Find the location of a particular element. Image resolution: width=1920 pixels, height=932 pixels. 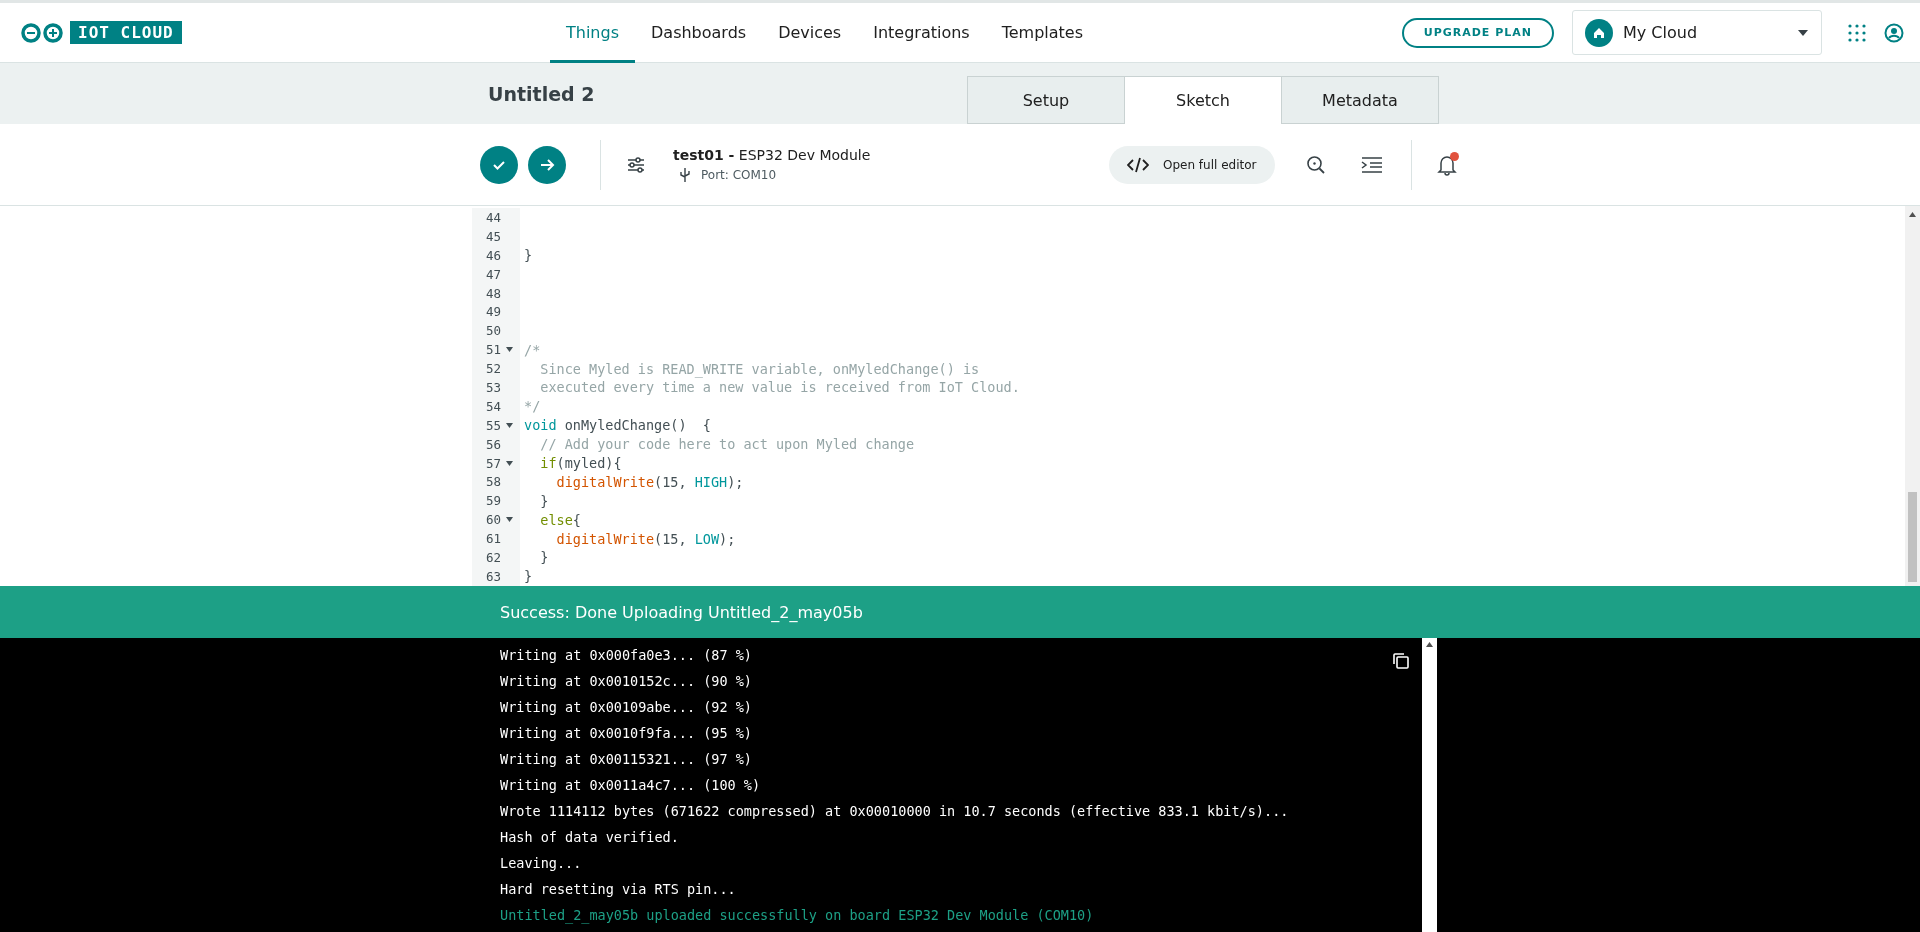

line-number: 59 is located at coordinates (494, 501).